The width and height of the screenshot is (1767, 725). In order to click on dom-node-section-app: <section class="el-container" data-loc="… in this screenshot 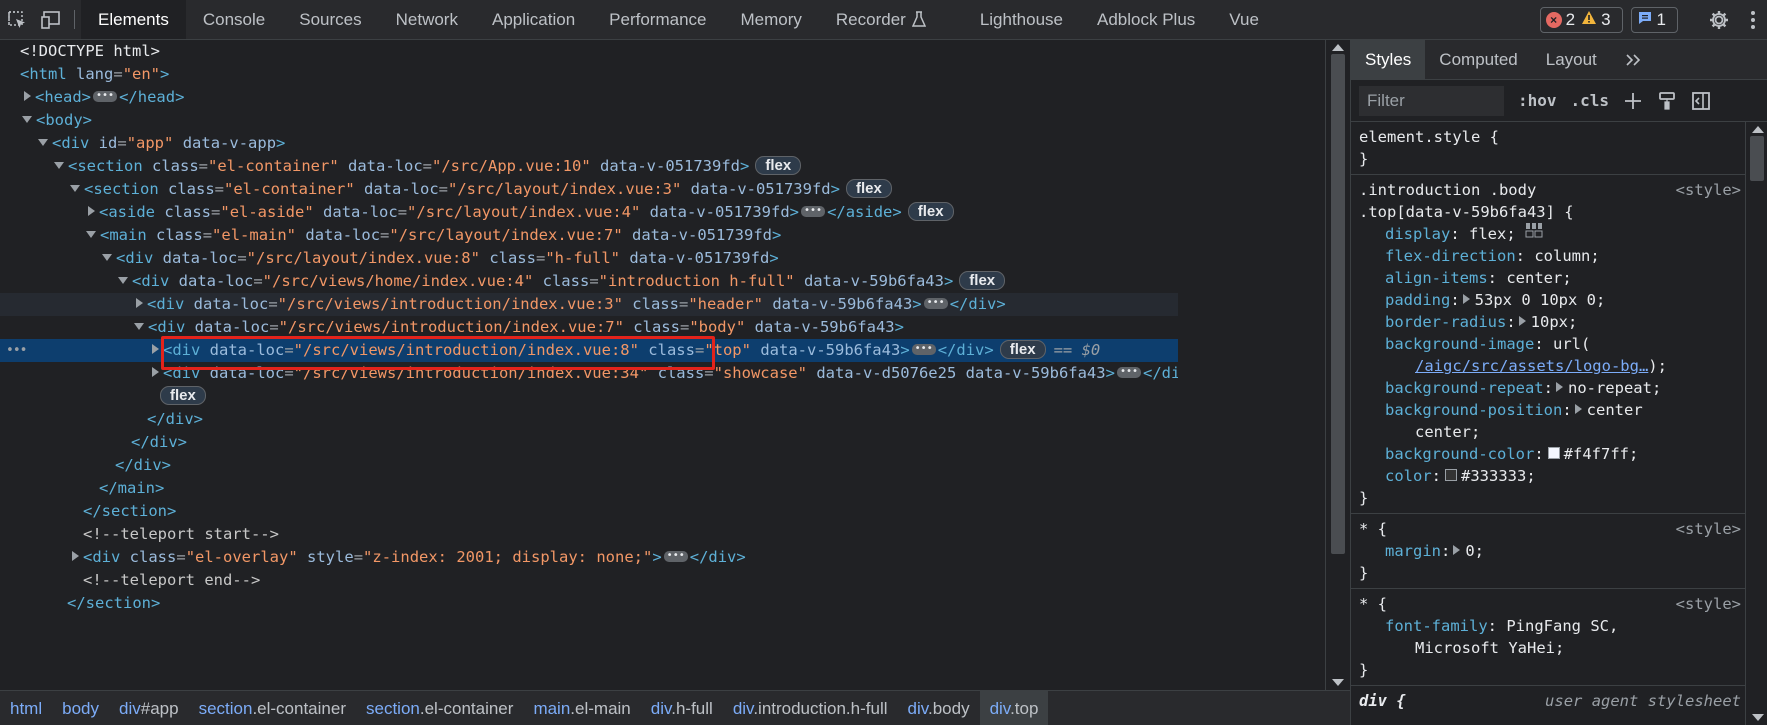, I will do `click(589, 166)`.